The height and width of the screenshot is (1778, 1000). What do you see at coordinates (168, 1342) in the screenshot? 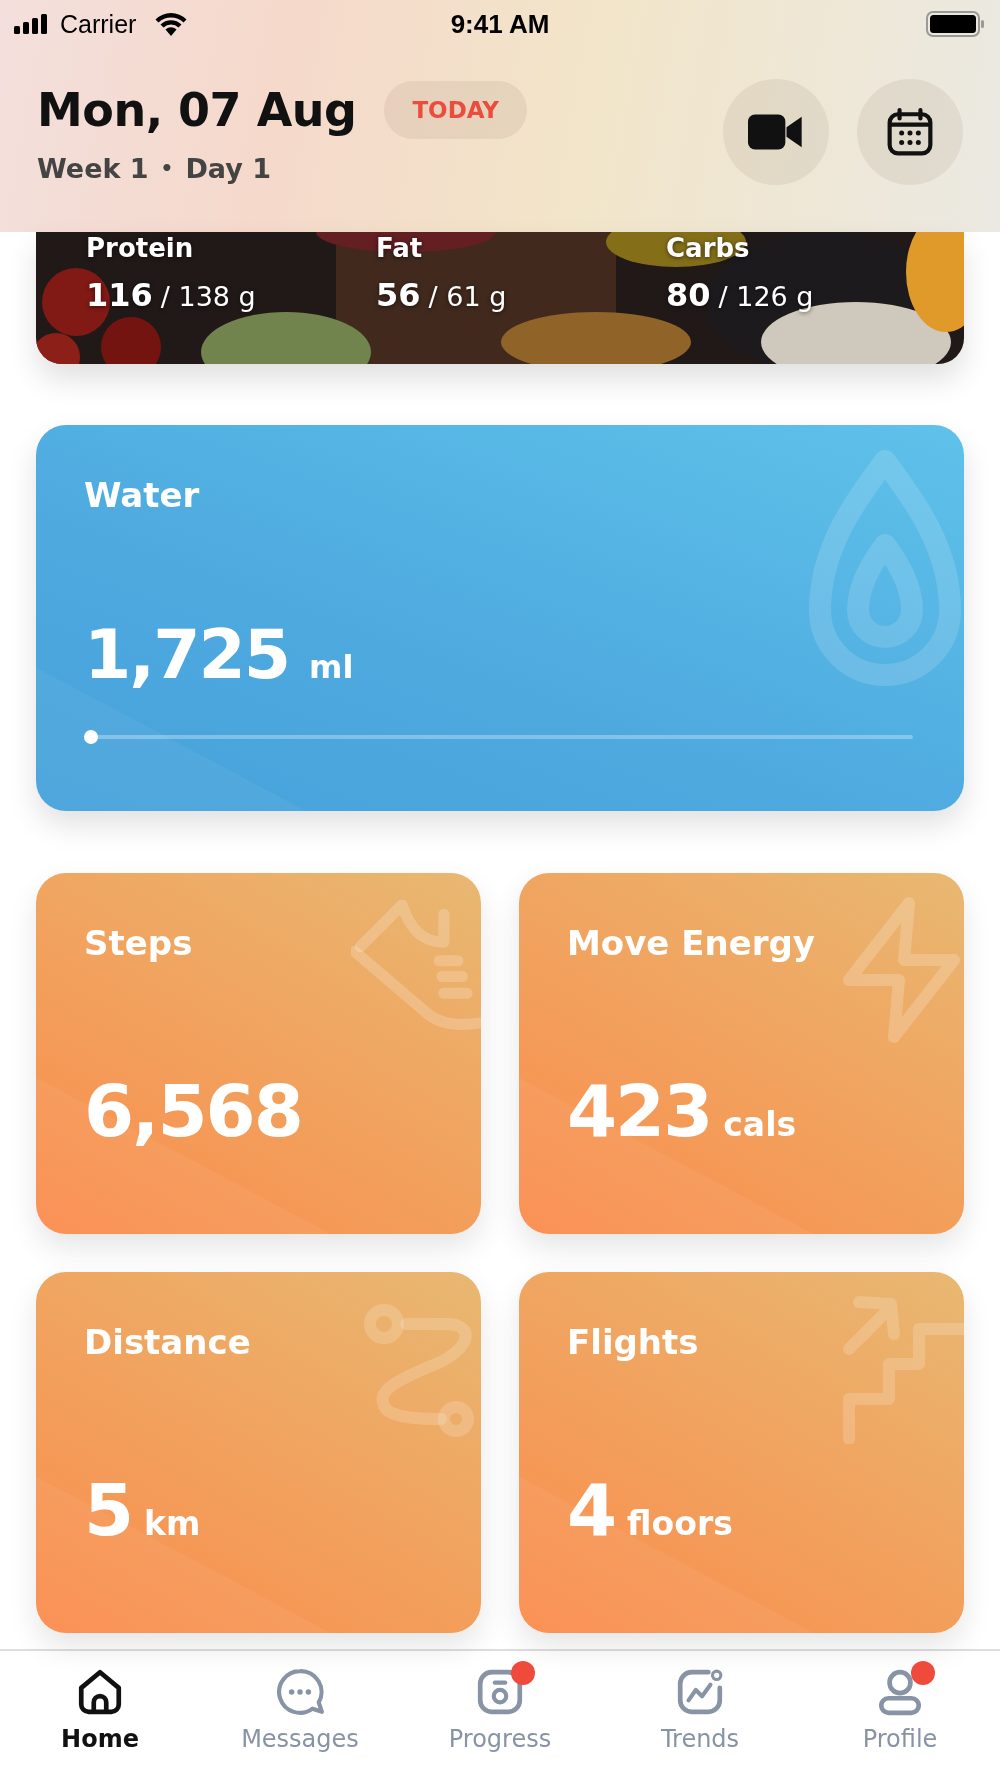
I see `card-title: Distance` at bounding box center [168, 1342].